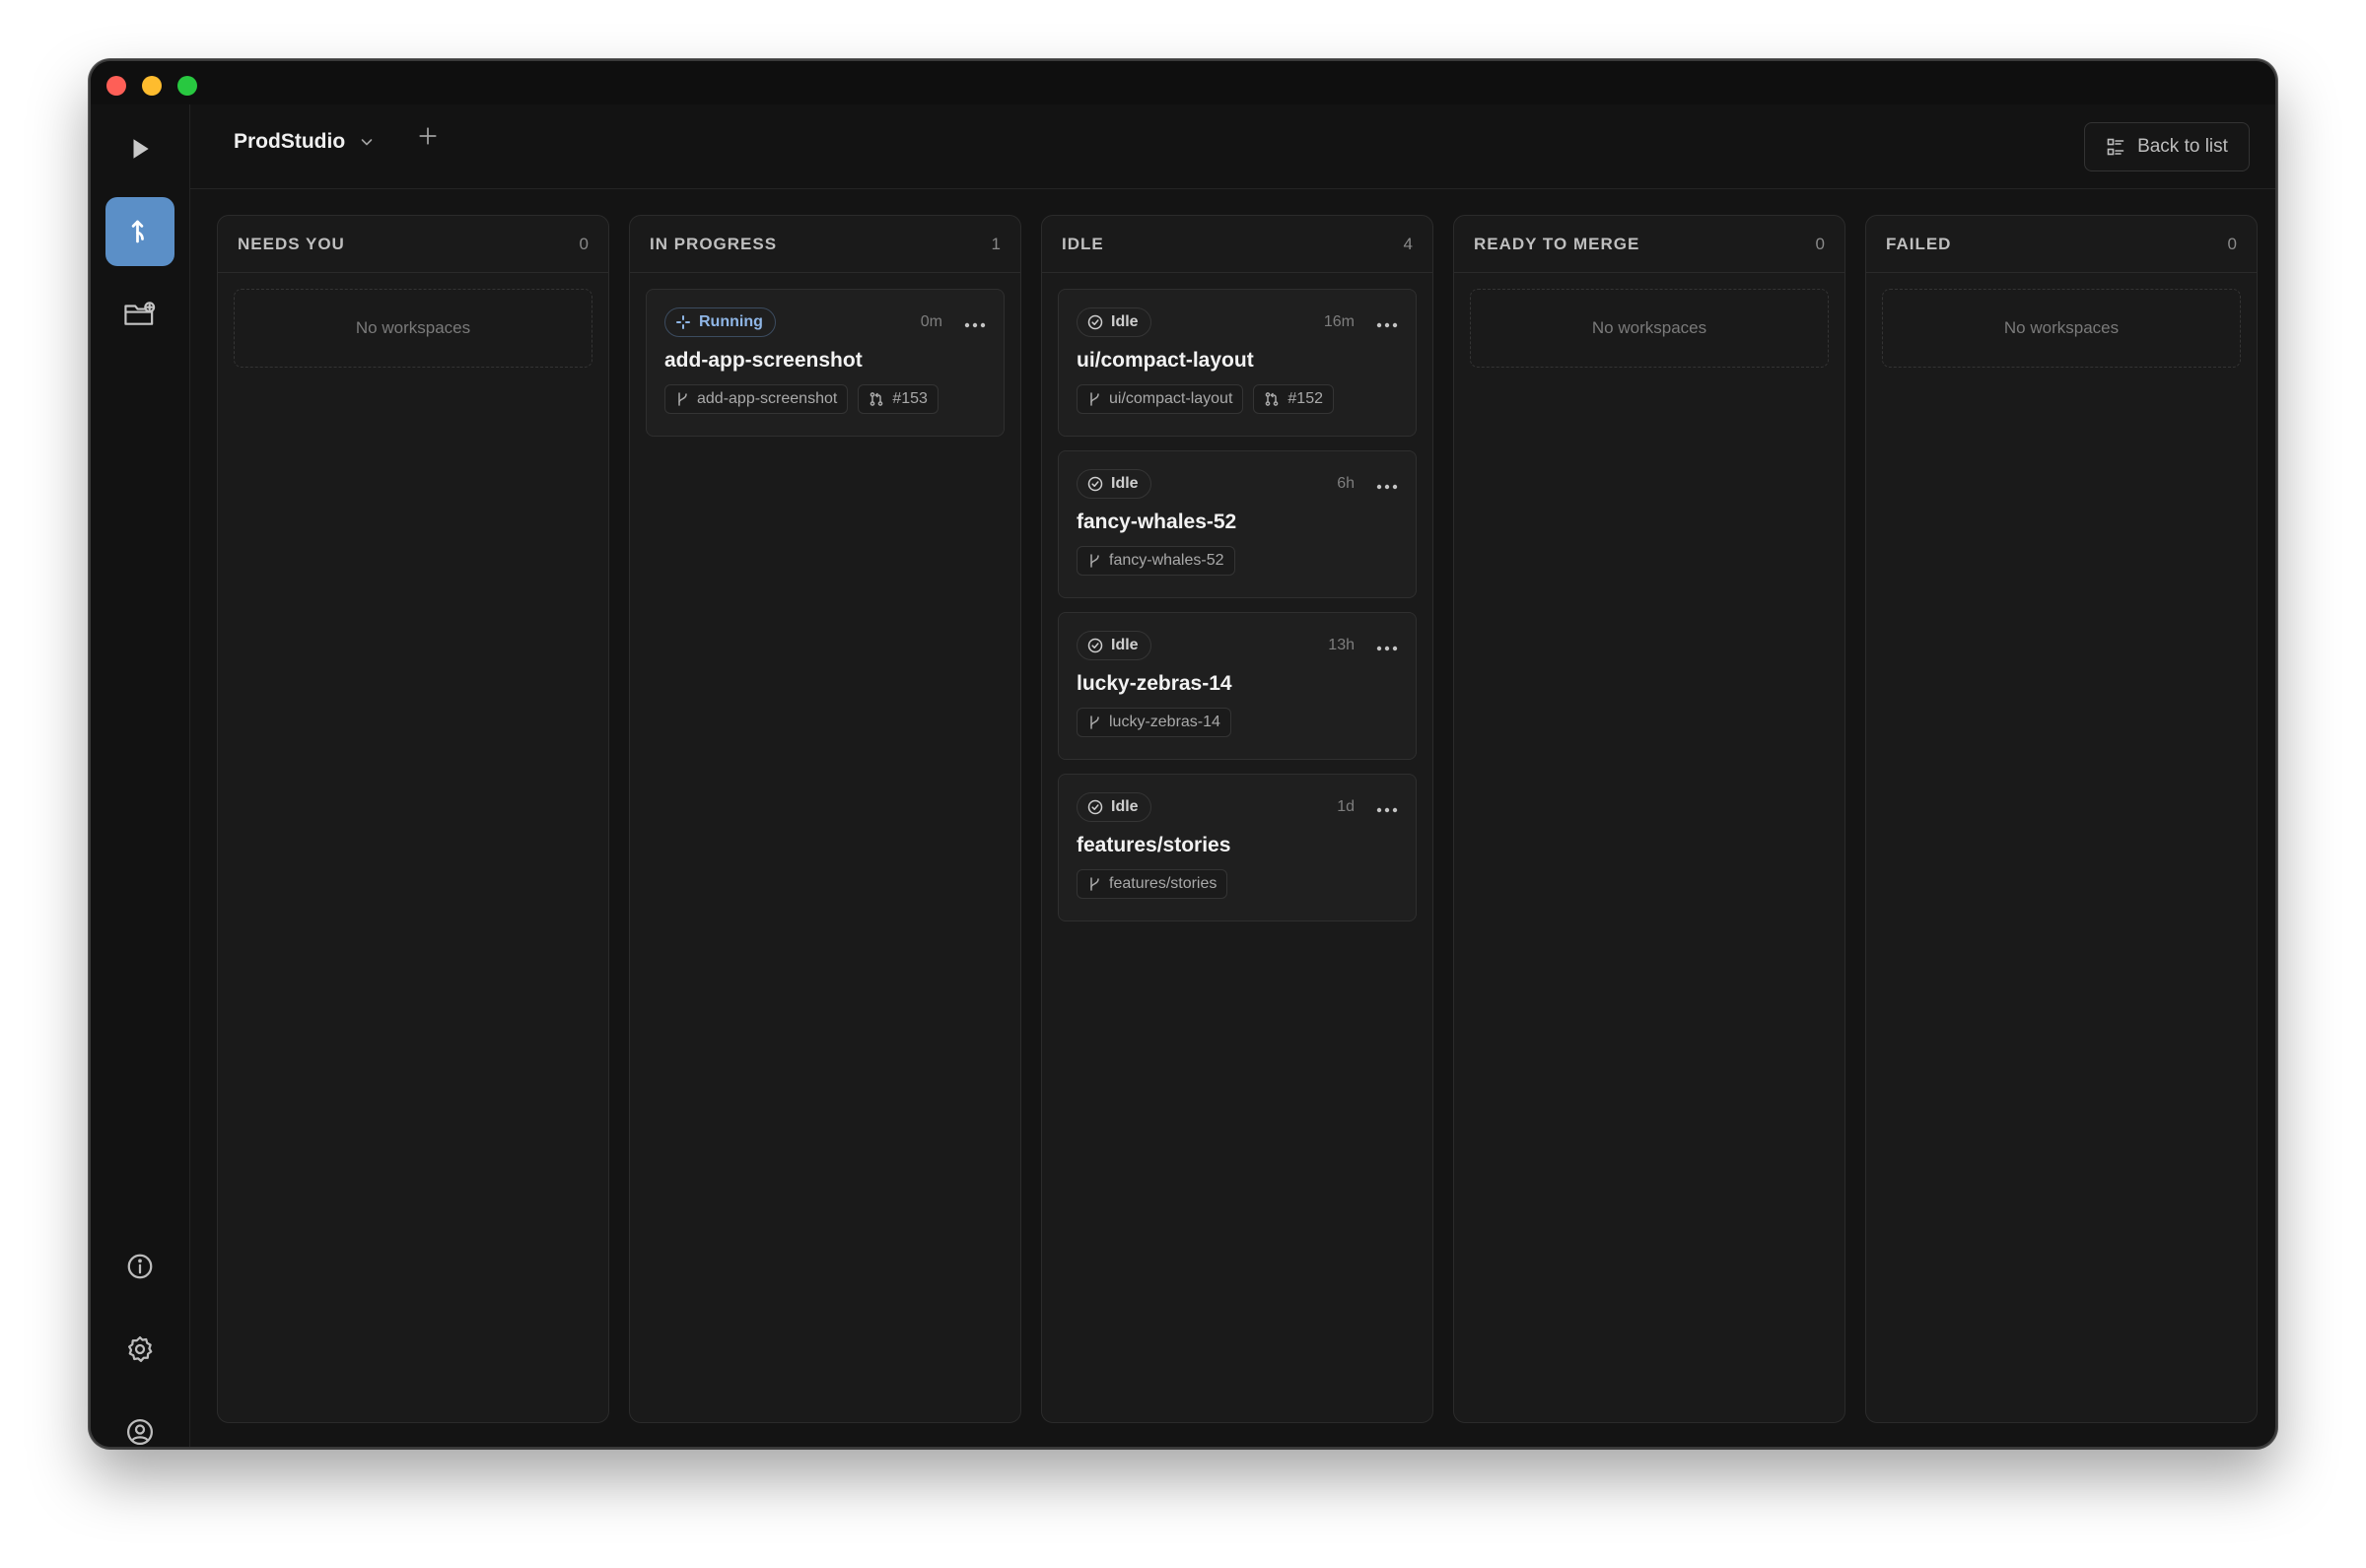 The height and width of the screenshot is (1568, 2366). What do you see at coordinates (1156, 561) in the screenshot?
I see `branch-chip: fancy-whales-52` at bounding box center [1156, 561].